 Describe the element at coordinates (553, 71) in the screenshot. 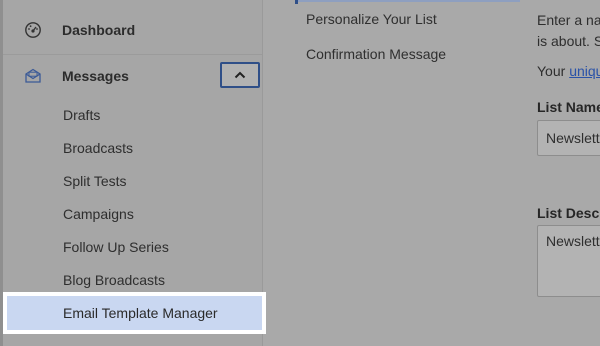

I see `your-text: Your` at that location.